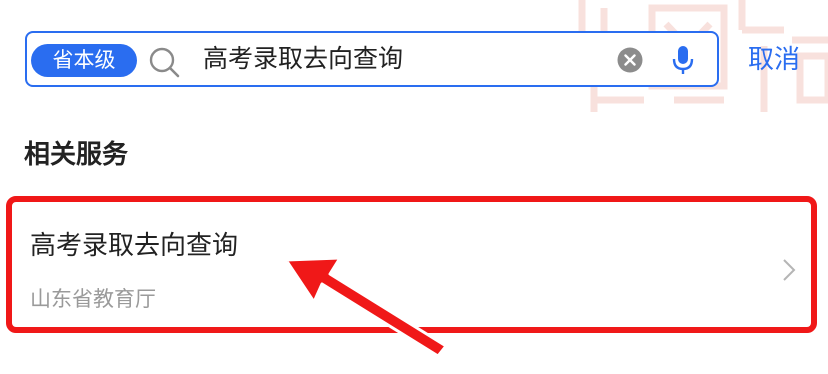 The height and width of the screenshot is (374, 828). What do you see at coordinates (164, 62) in the screenshot?
I see `search-icon` at bounding box center [164, 62].